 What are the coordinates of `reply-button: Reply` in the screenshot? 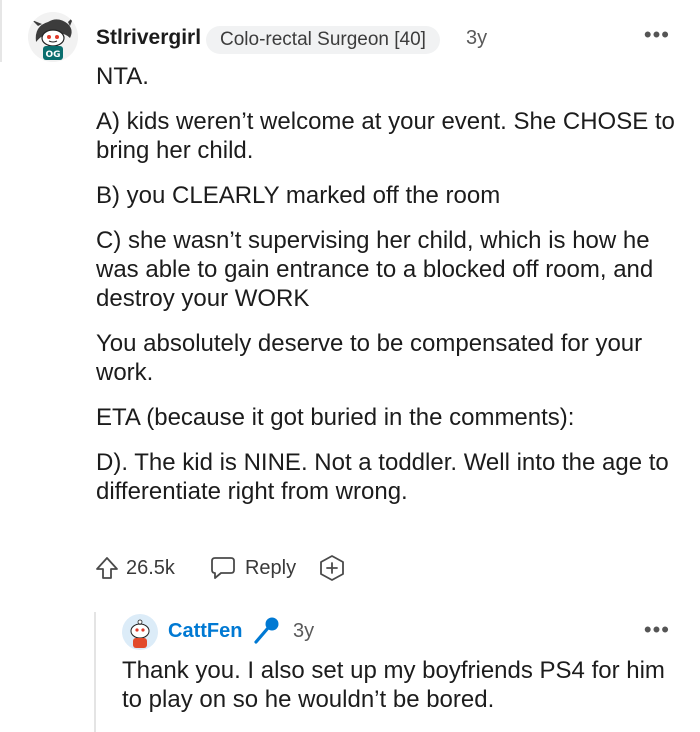 It's located at (252, 568).